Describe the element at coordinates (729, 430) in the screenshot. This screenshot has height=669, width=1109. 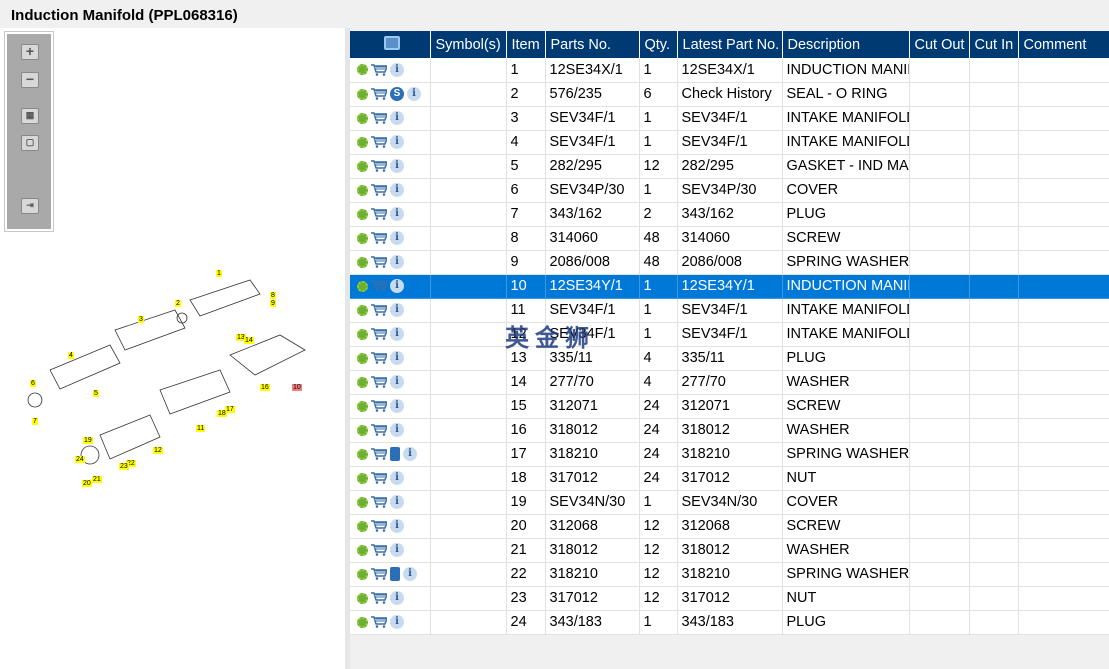
I see `table-row: i 16 318012 24 318012 WASHER` at that location.